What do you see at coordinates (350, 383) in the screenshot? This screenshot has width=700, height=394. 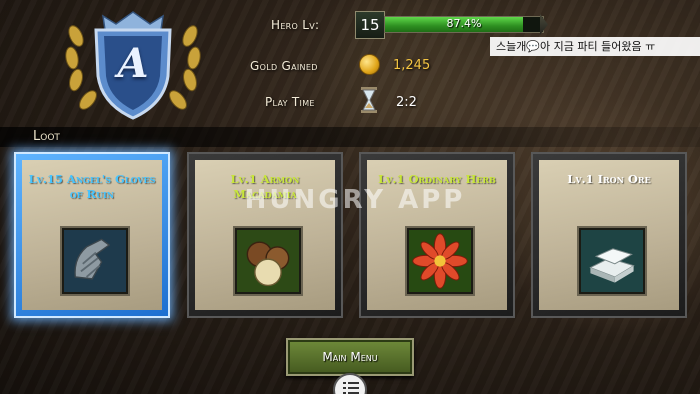 I see `menu-list-icon` at bounding box center [350, 383].